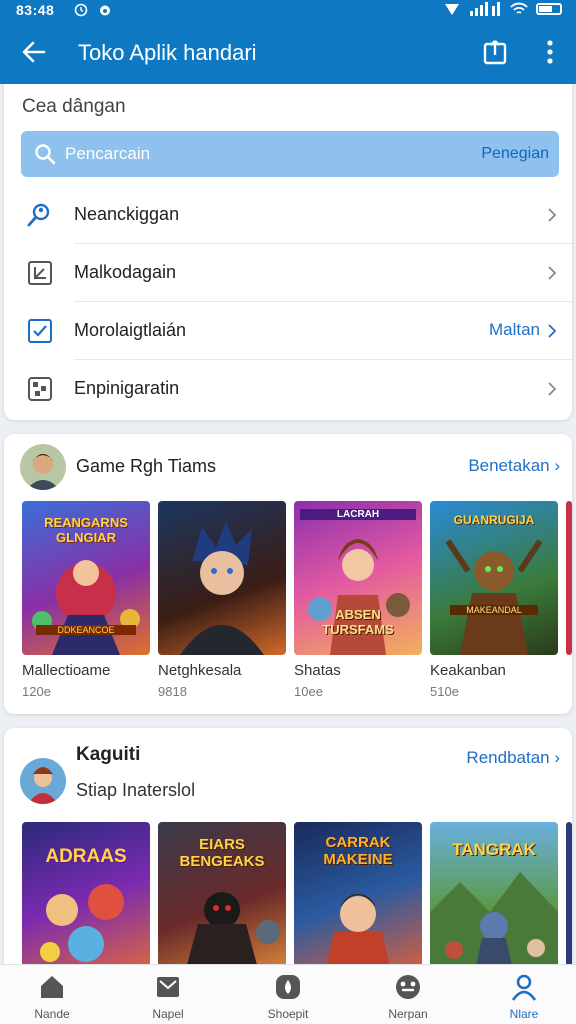 Image resolution: width=576 pixels, height=1024 pixels. Describe the element at coordinates (127, 214) in the screenshot. I see `menu-row-label: Neanckiggan` at that location.